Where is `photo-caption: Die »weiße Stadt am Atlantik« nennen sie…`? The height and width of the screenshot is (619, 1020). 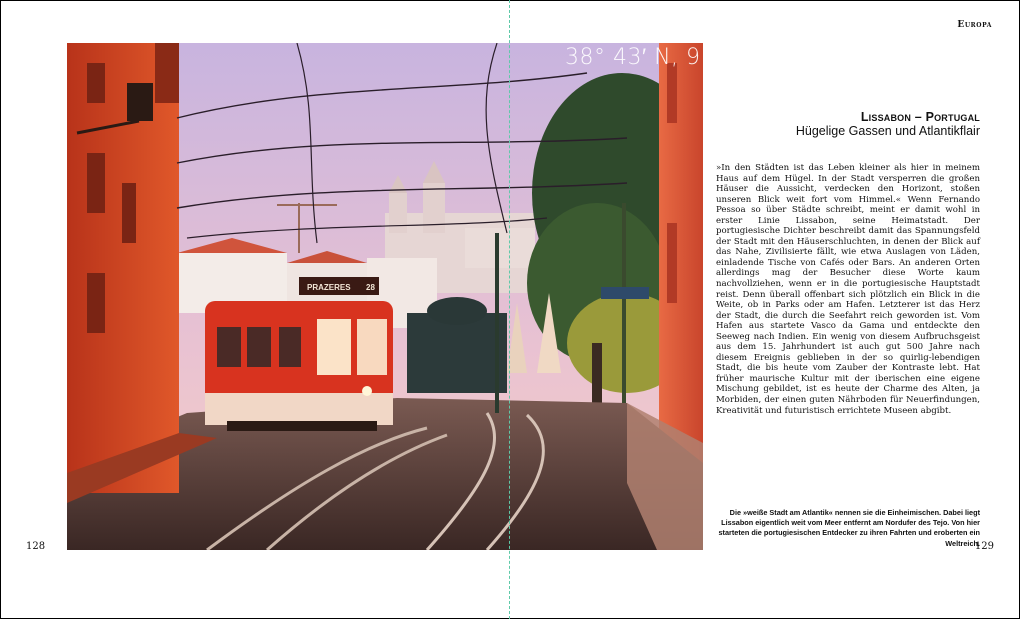 photo-caption: Die »weiße Stadt am Atlantik« nennen sie… is located at coordinates (849, 528).